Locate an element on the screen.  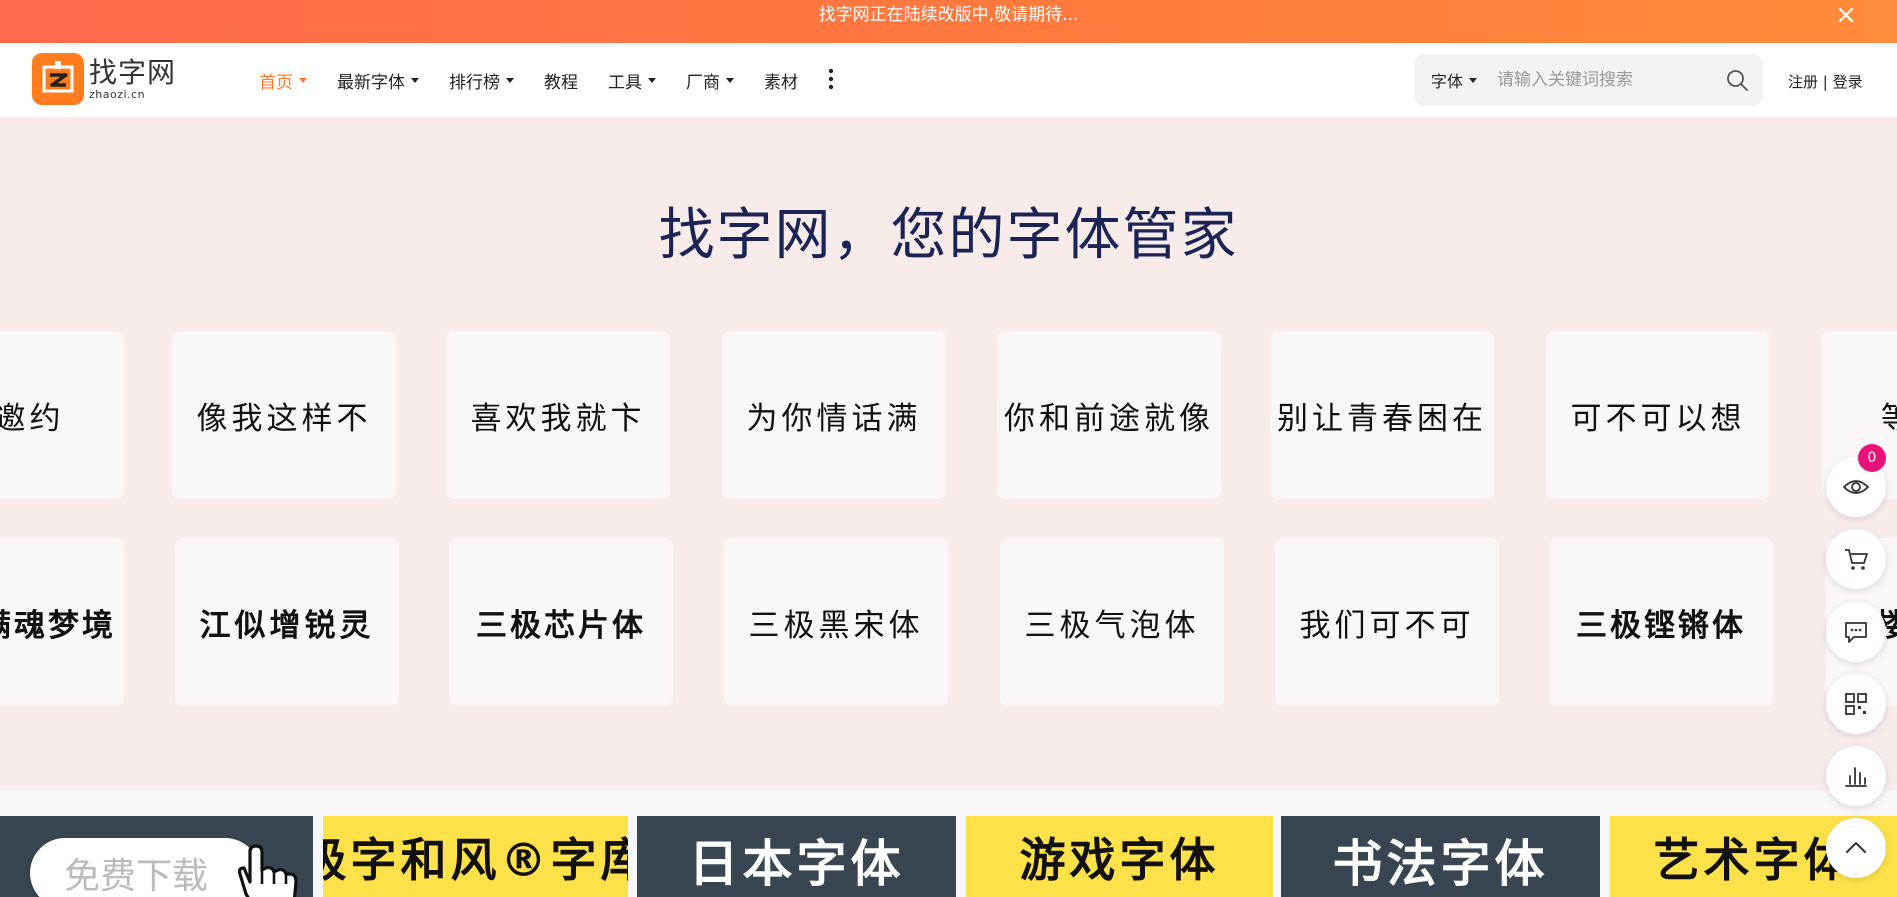
cart-icon is located at coordinates (1856, 559).